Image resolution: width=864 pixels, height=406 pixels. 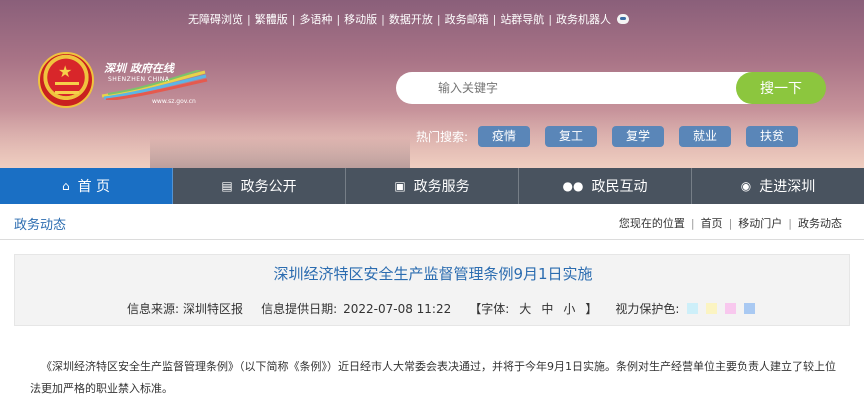 I want to click on breadcrumb-mobile-portal: 移动门户, so click(x=760, y=223).